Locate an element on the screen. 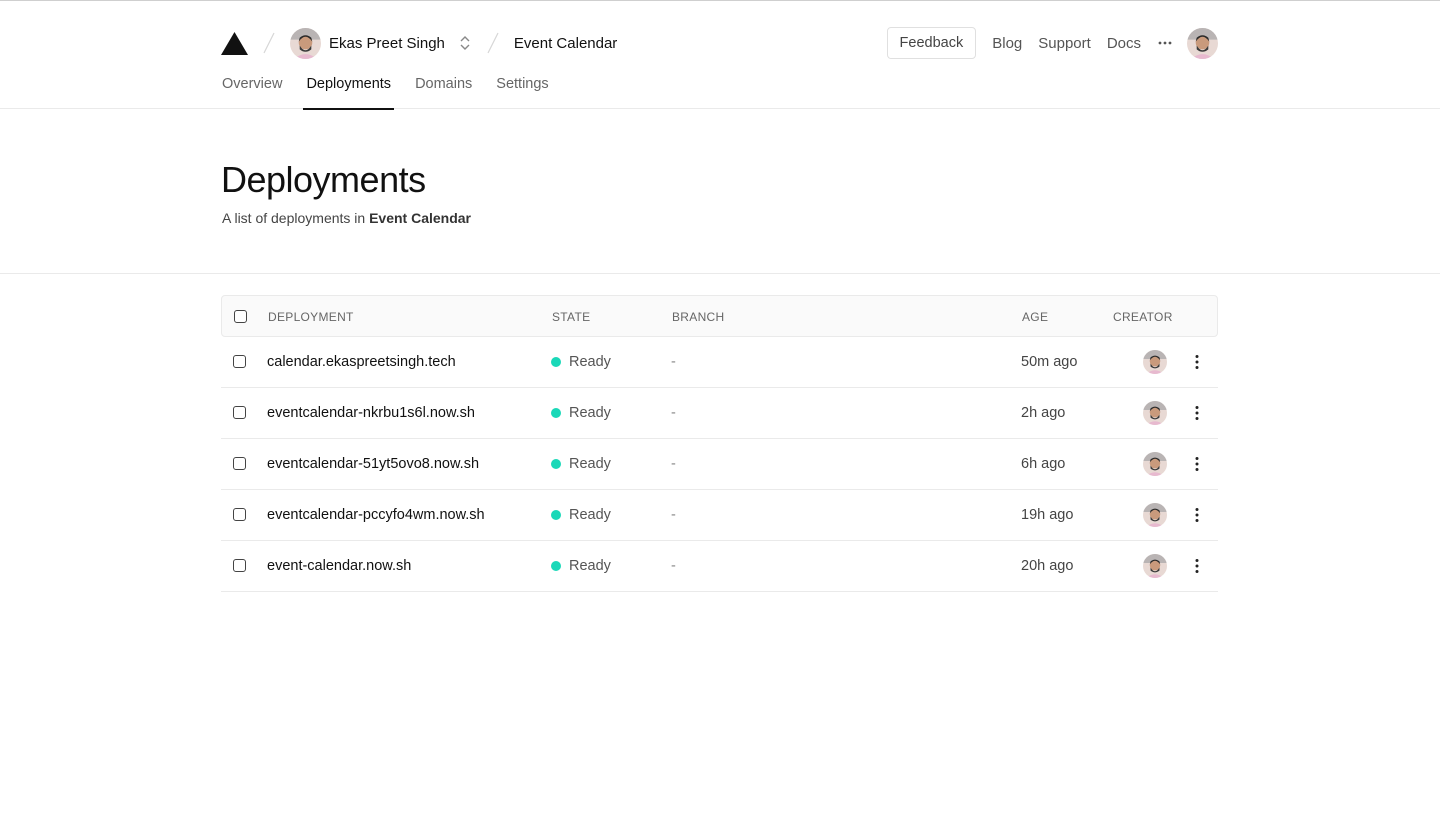 This screenshot has height=817, width=1440. deployment-url: eventcalendar-51yt5ovo8.now.sh is located at coordinates (373, 464).